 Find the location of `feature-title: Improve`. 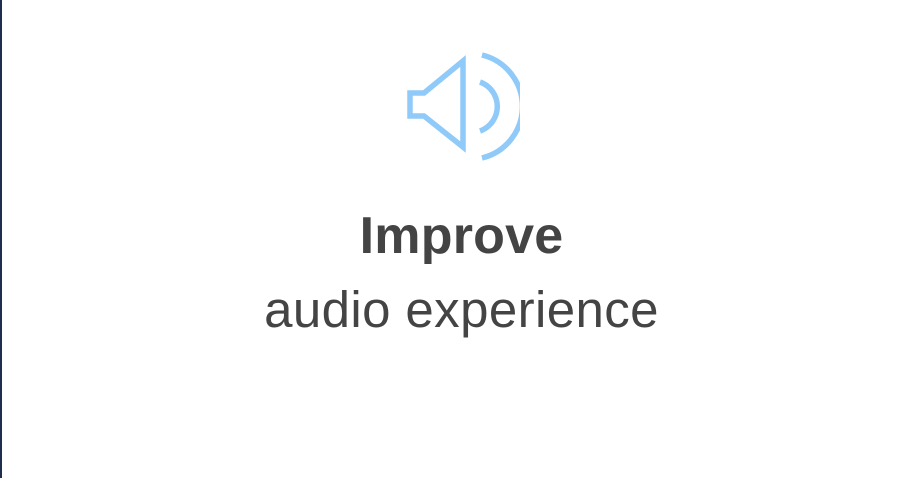

feature-title: Improve is located at coordinates (461, 236).